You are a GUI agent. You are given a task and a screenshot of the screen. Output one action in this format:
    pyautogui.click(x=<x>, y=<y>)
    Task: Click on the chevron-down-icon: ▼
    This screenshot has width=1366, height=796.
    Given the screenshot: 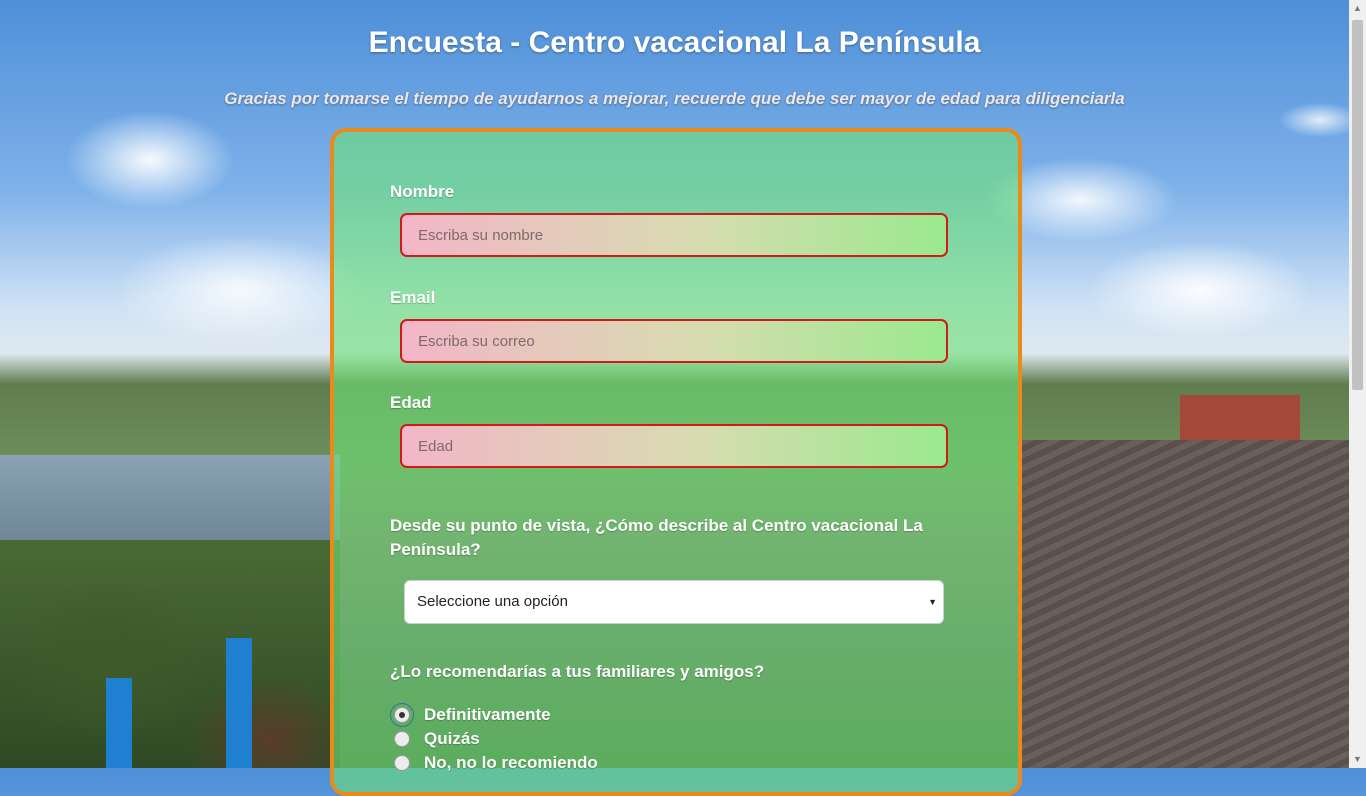 What is the action you would take?
    pyautogui.click(x=932, y=602)
    